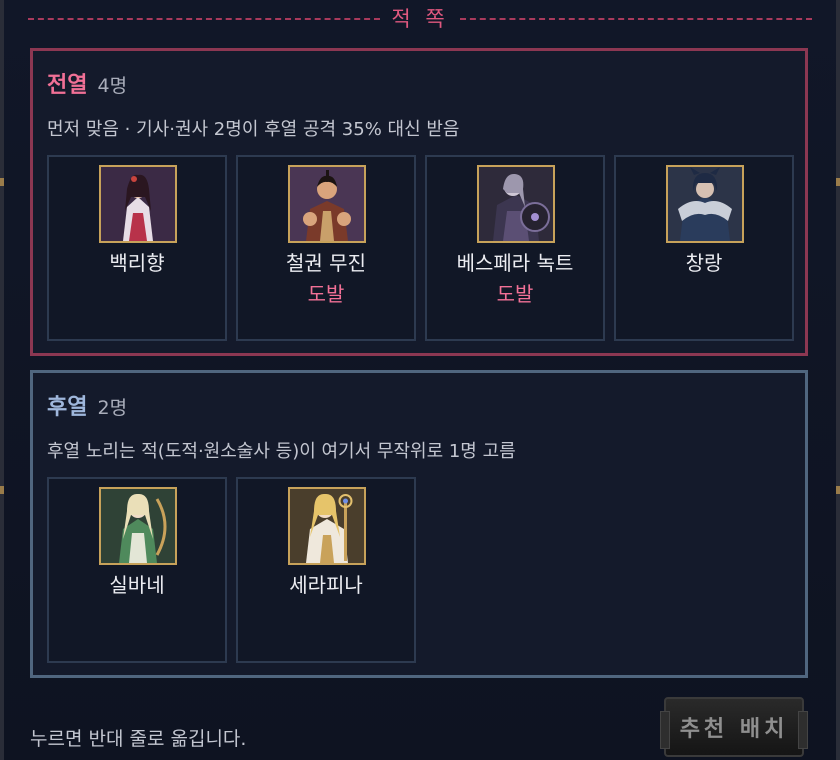  I want to click on unit-name: 창랑, so click(704, 263).